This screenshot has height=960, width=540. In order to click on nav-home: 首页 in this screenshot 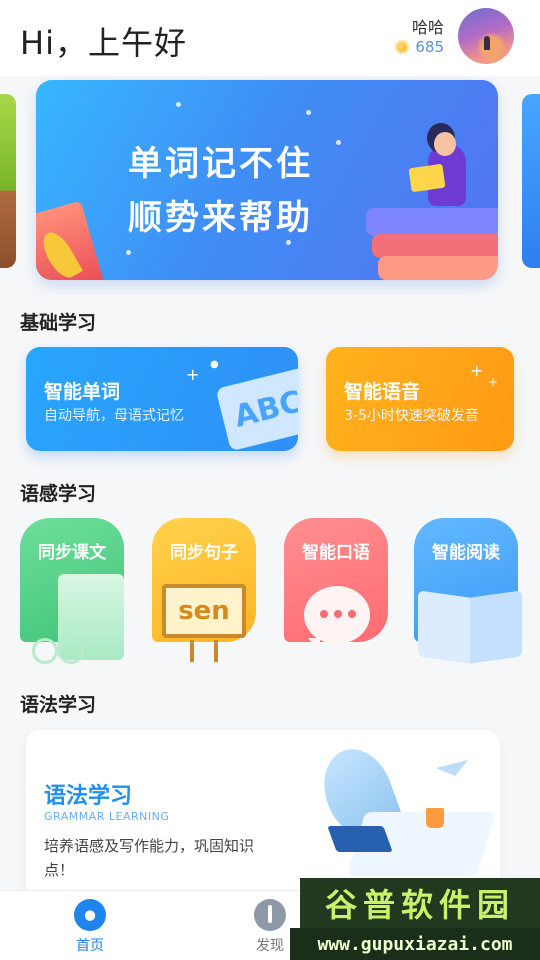, I will do `click(90, 927)`.